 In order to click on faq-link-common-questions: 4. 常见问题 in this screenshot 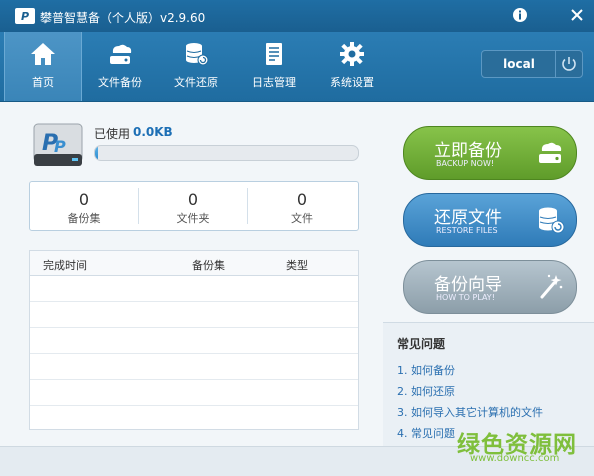, I will do `click(426, 433)`.